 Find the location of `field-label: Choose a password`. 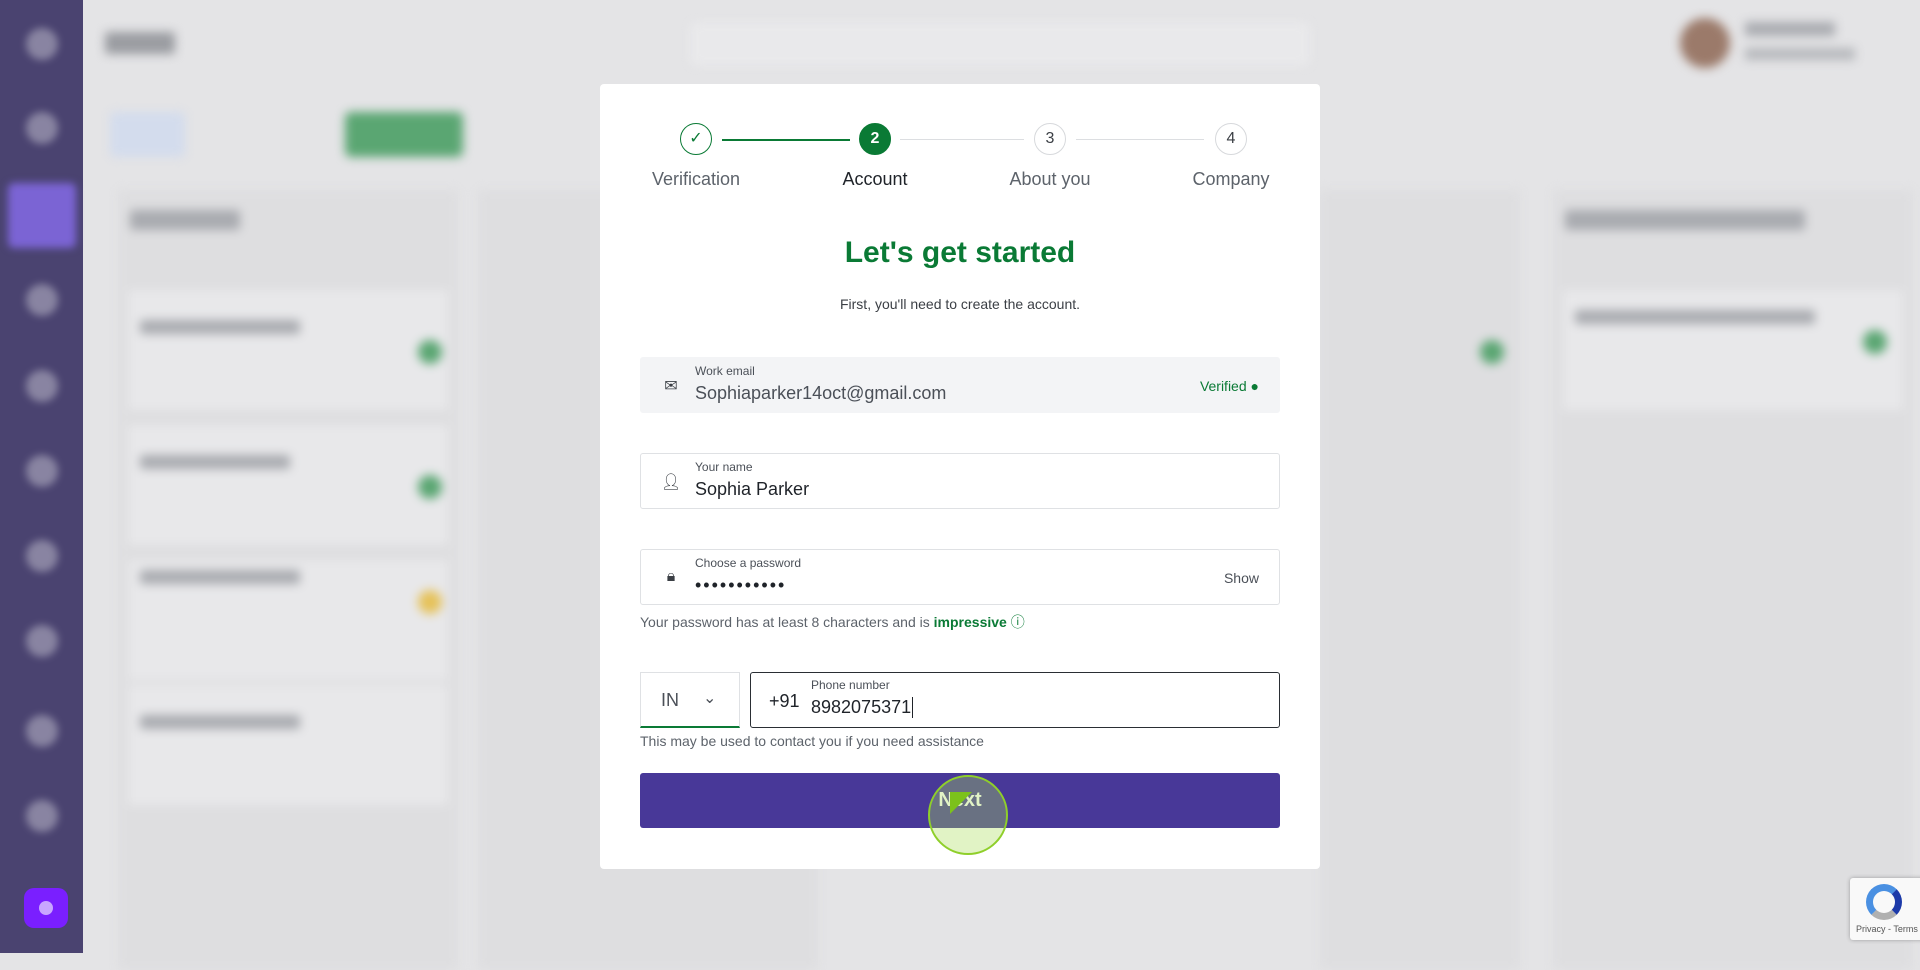

field-label: Choose a password is located at coordinates (748, 563).